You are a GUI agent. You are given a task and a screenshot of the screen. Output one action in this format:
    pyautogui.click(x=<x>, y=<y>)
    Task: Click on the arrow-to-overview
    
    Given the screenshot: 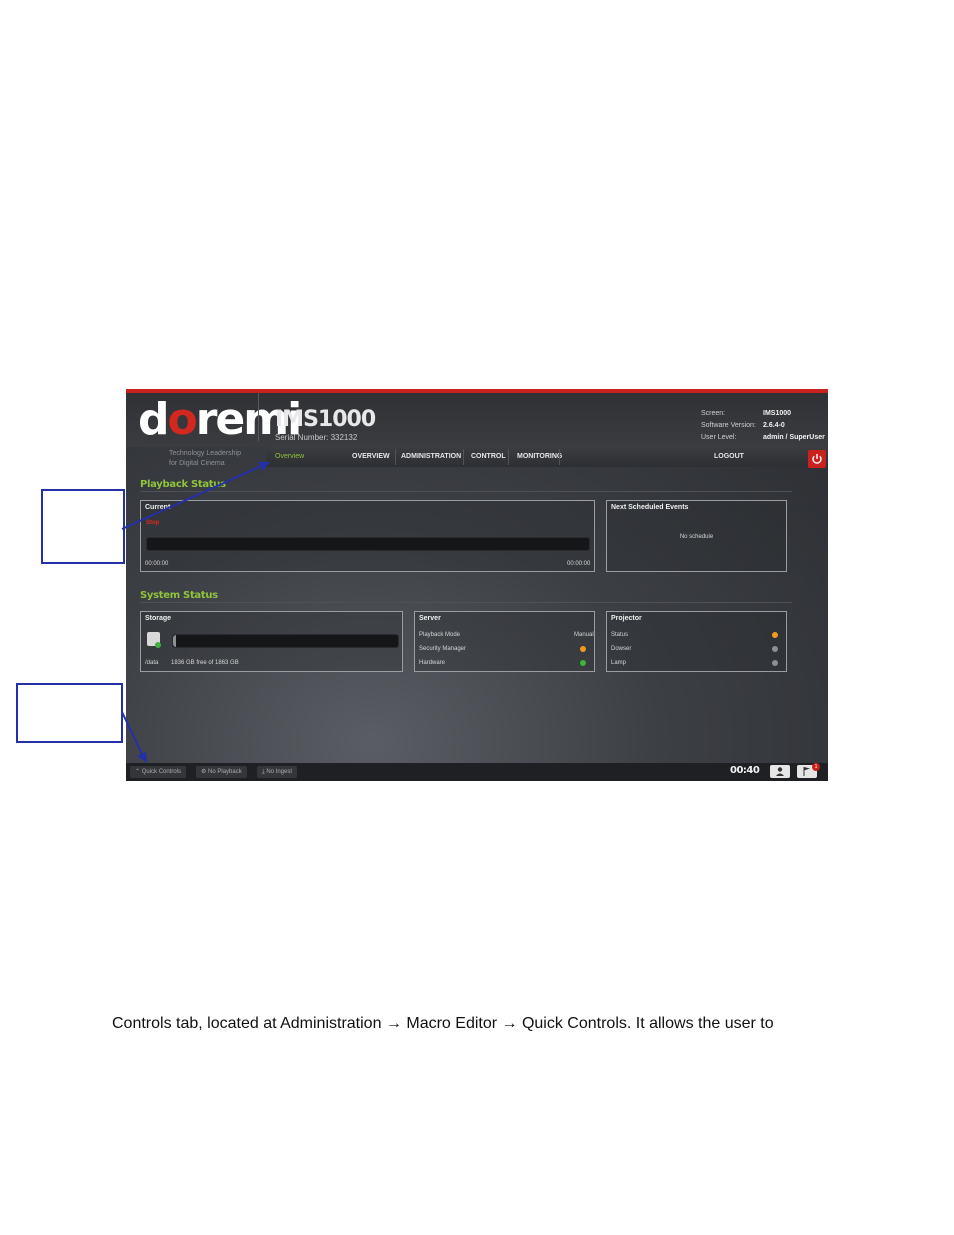 What is the action you would take?
    pyautogui.click(x=194, y=496)
    